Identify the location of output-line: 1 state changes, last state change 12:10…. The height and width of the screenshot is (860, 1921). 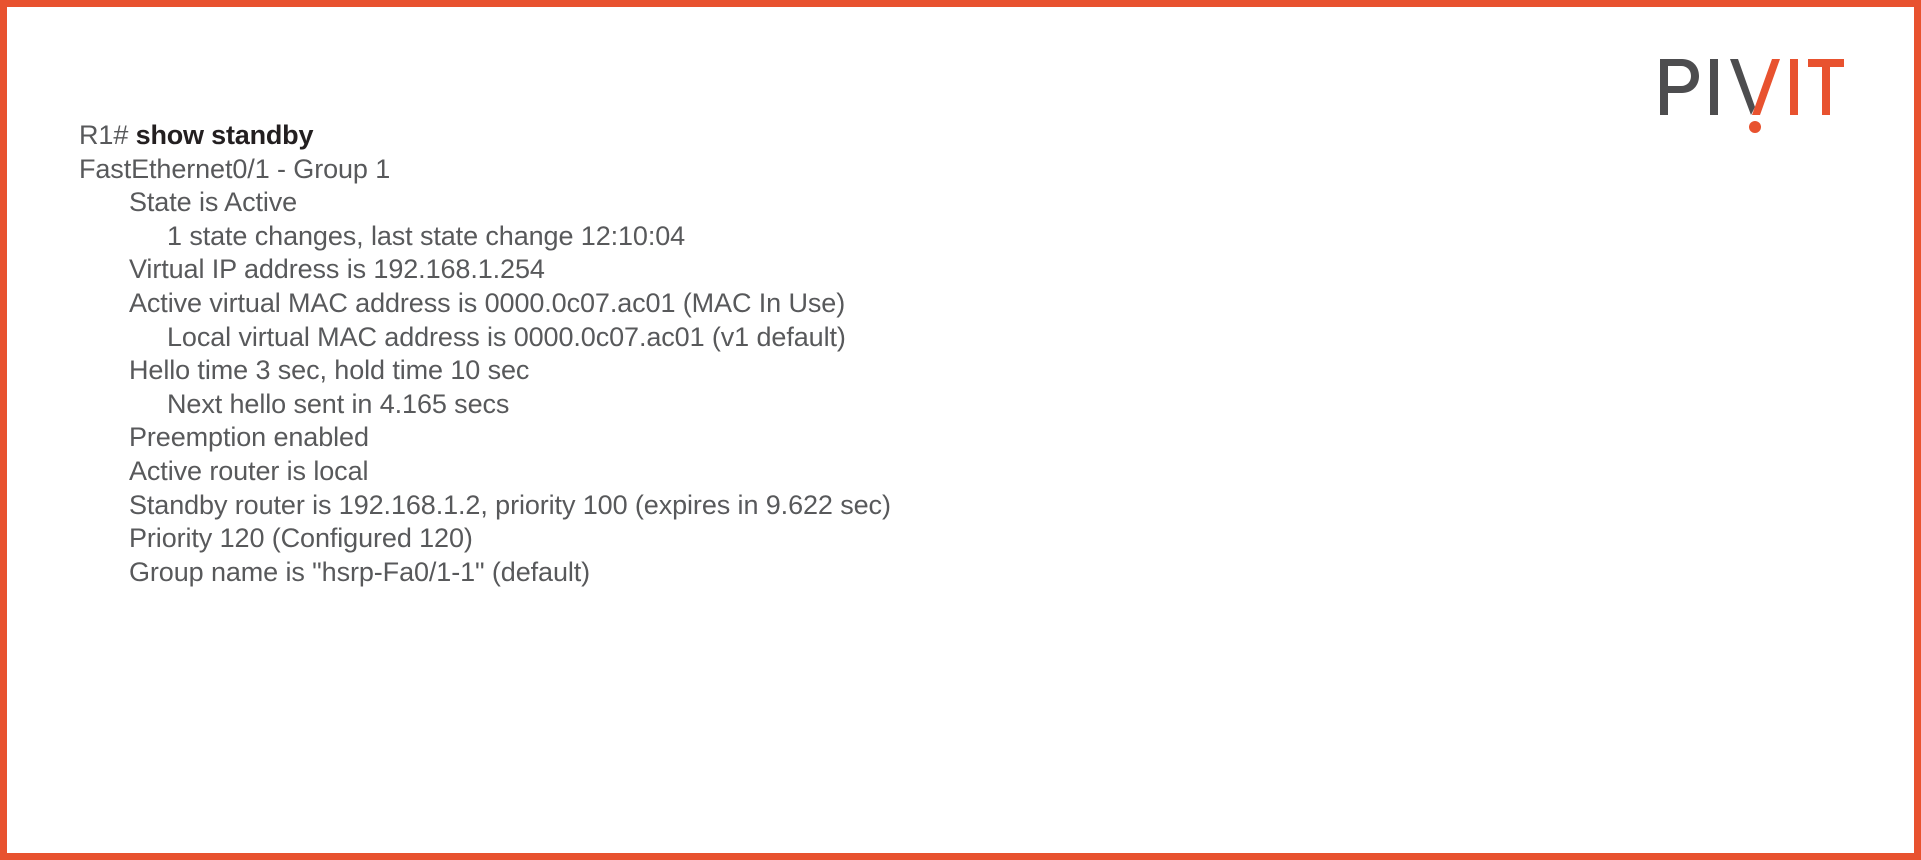
(426, 235).